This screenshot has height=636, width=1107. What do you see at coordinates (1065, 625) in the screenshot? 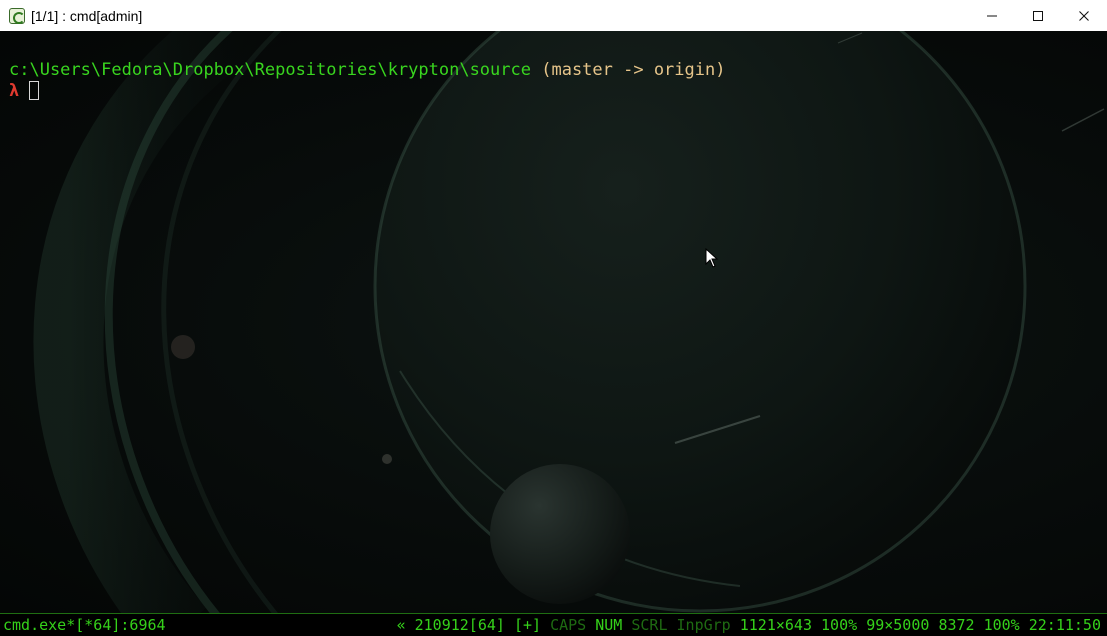
I see `status-time: 22:11:50` at bounding box center [1065, 625].